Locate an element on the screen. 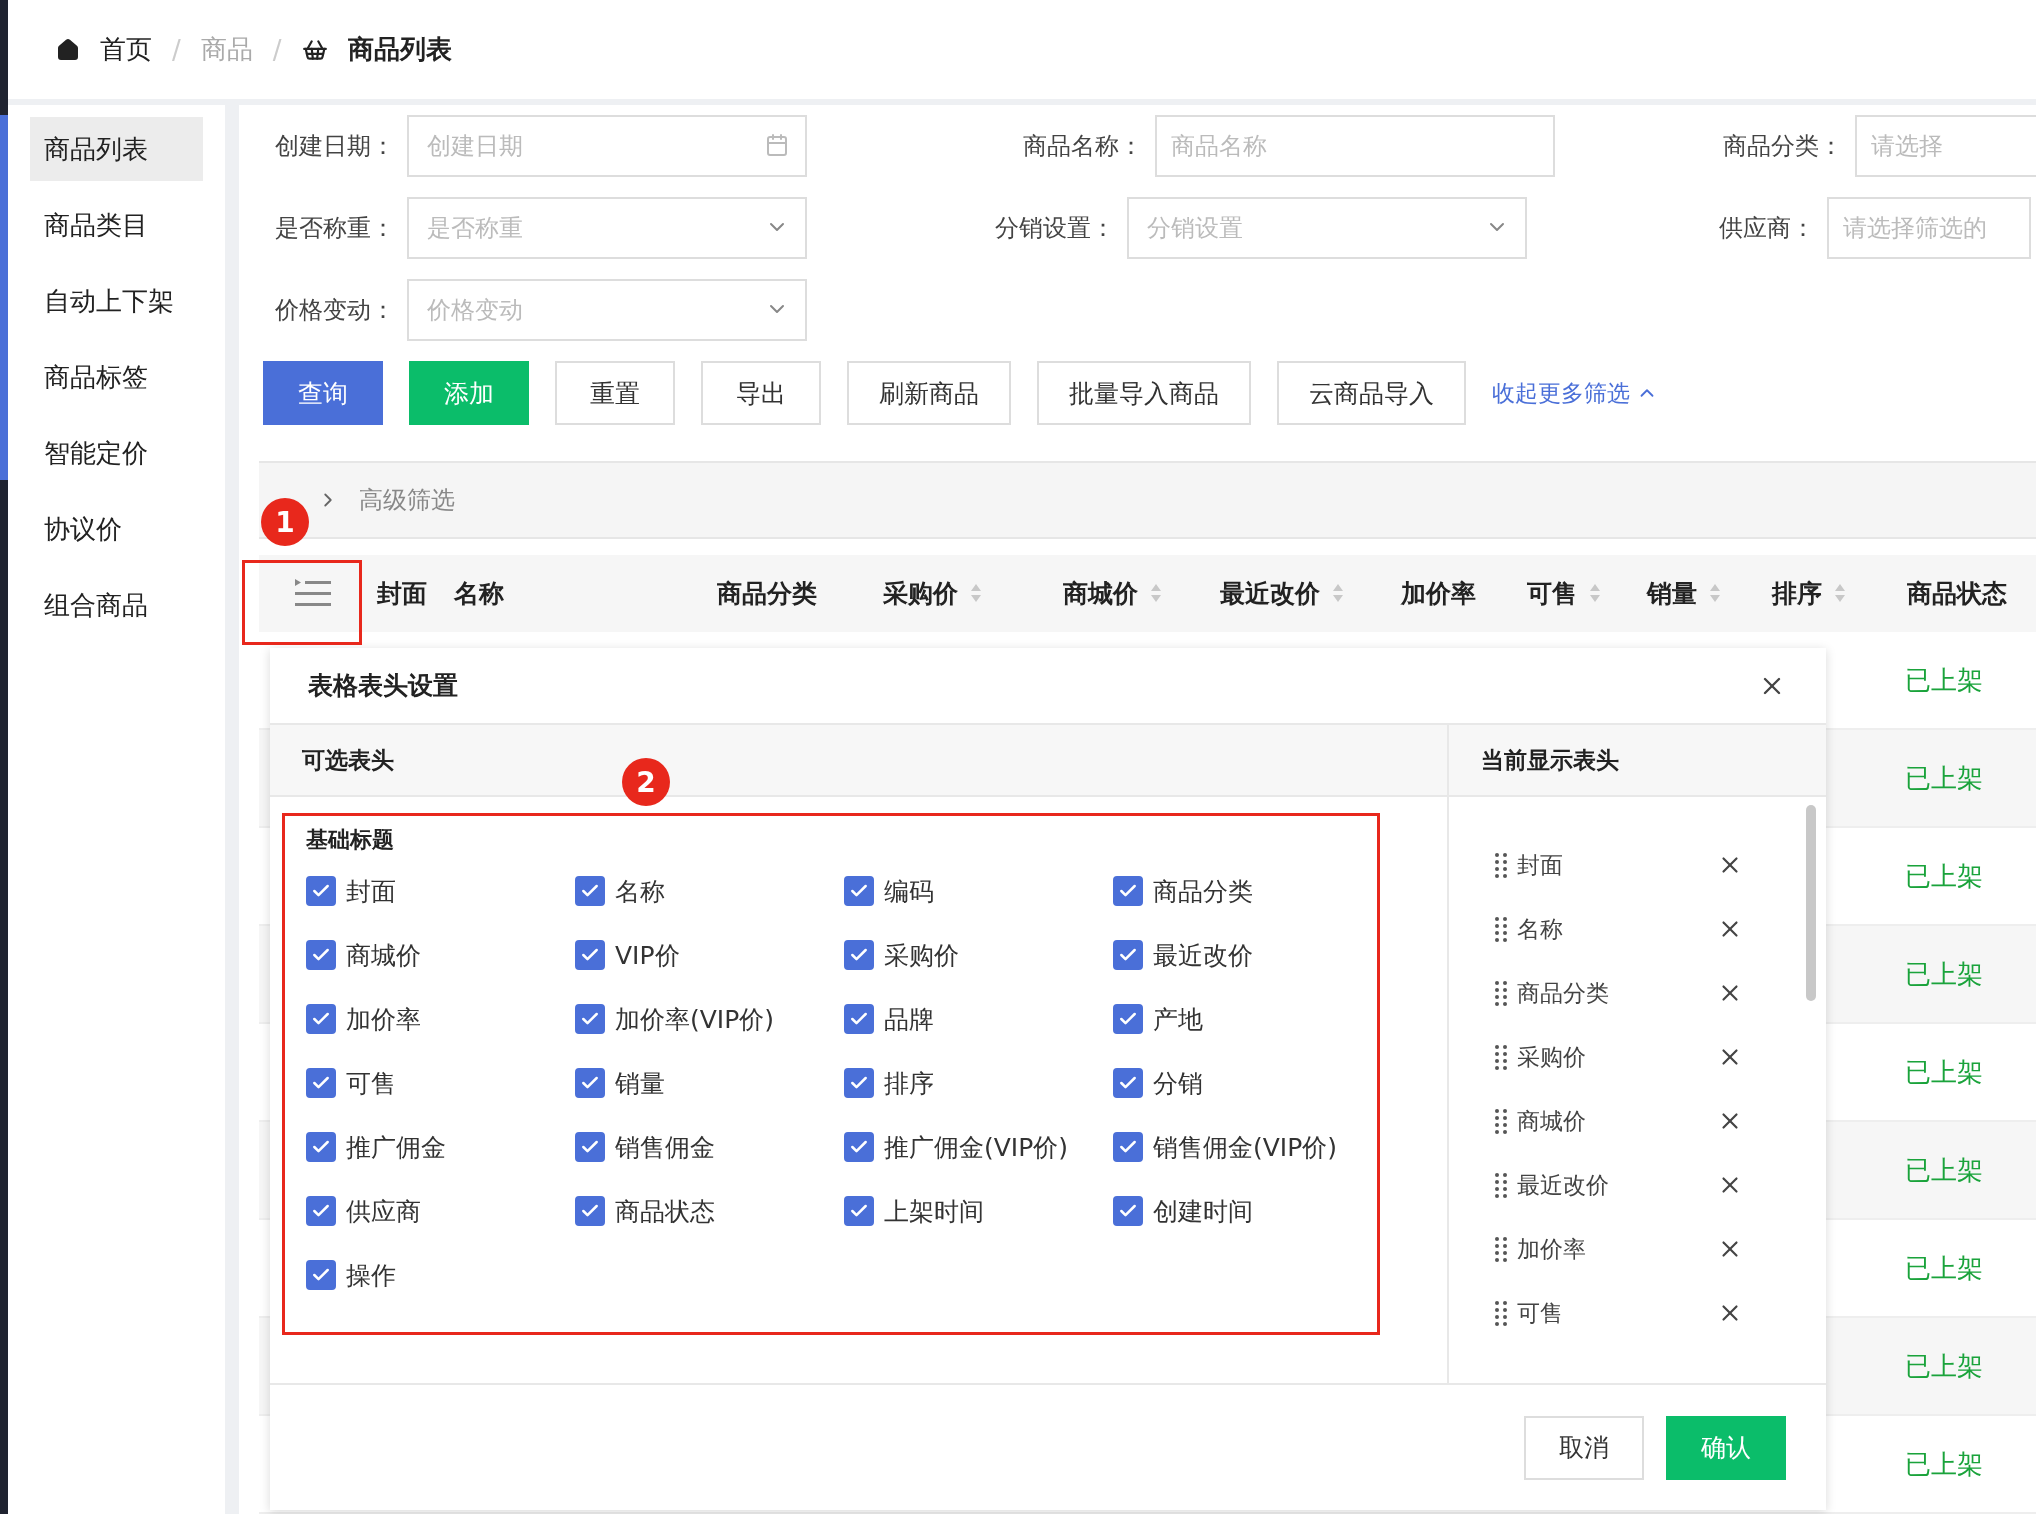 The height and width of the screenshot is (1514, 2036). option-label: 供应商 is located at coordinates (383, 1211).